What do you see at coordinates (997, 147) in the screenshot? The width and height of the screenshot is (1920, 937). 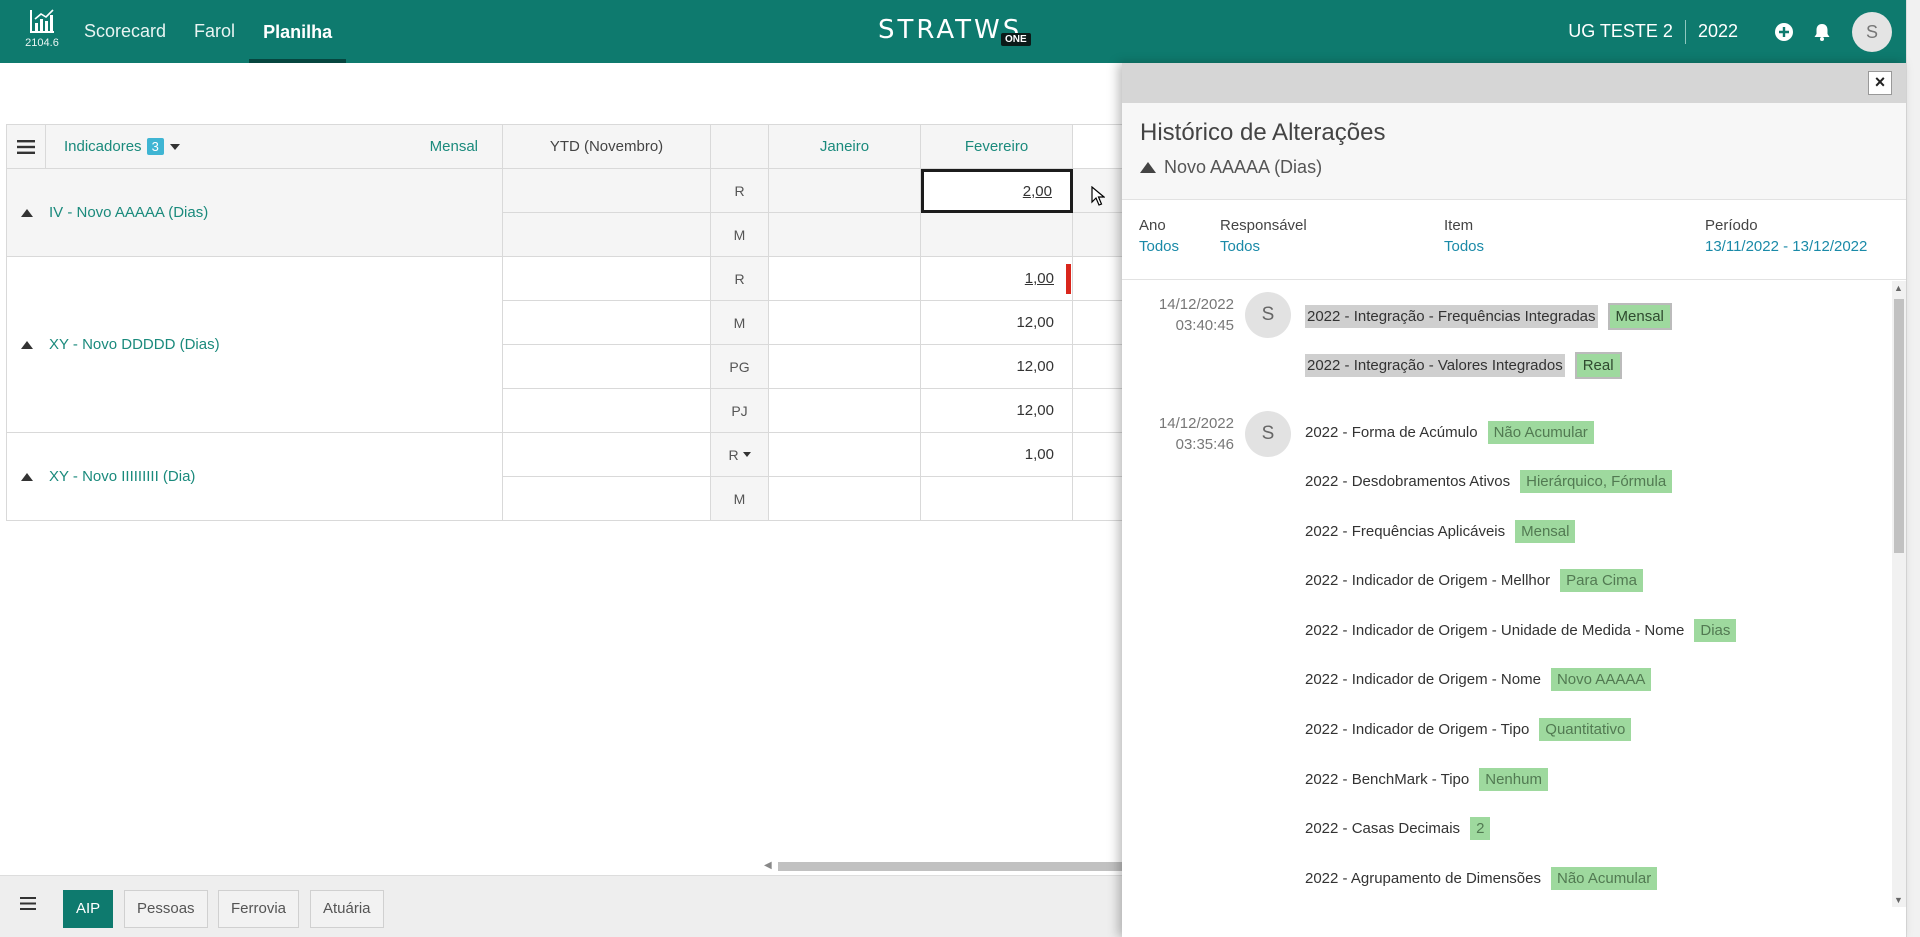 I see `month-header-fevereiro: Fevereiro` at bounding box center [997, 147].